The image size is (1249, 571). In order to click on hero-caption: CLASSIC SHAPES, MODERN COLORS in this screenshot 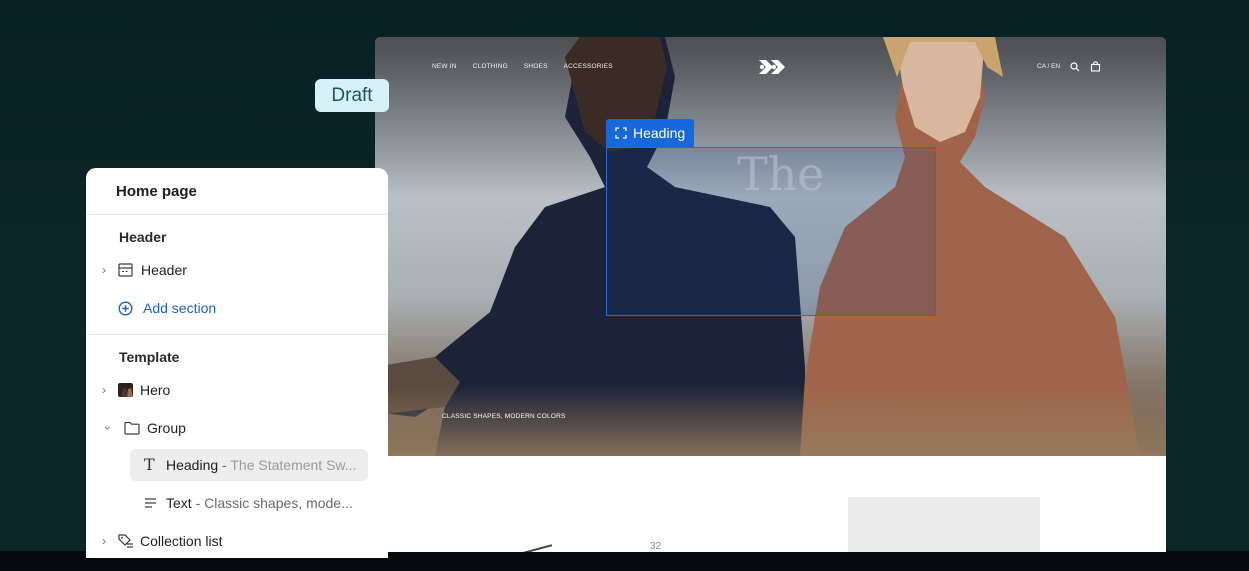, I will do `click(504, 416)`.